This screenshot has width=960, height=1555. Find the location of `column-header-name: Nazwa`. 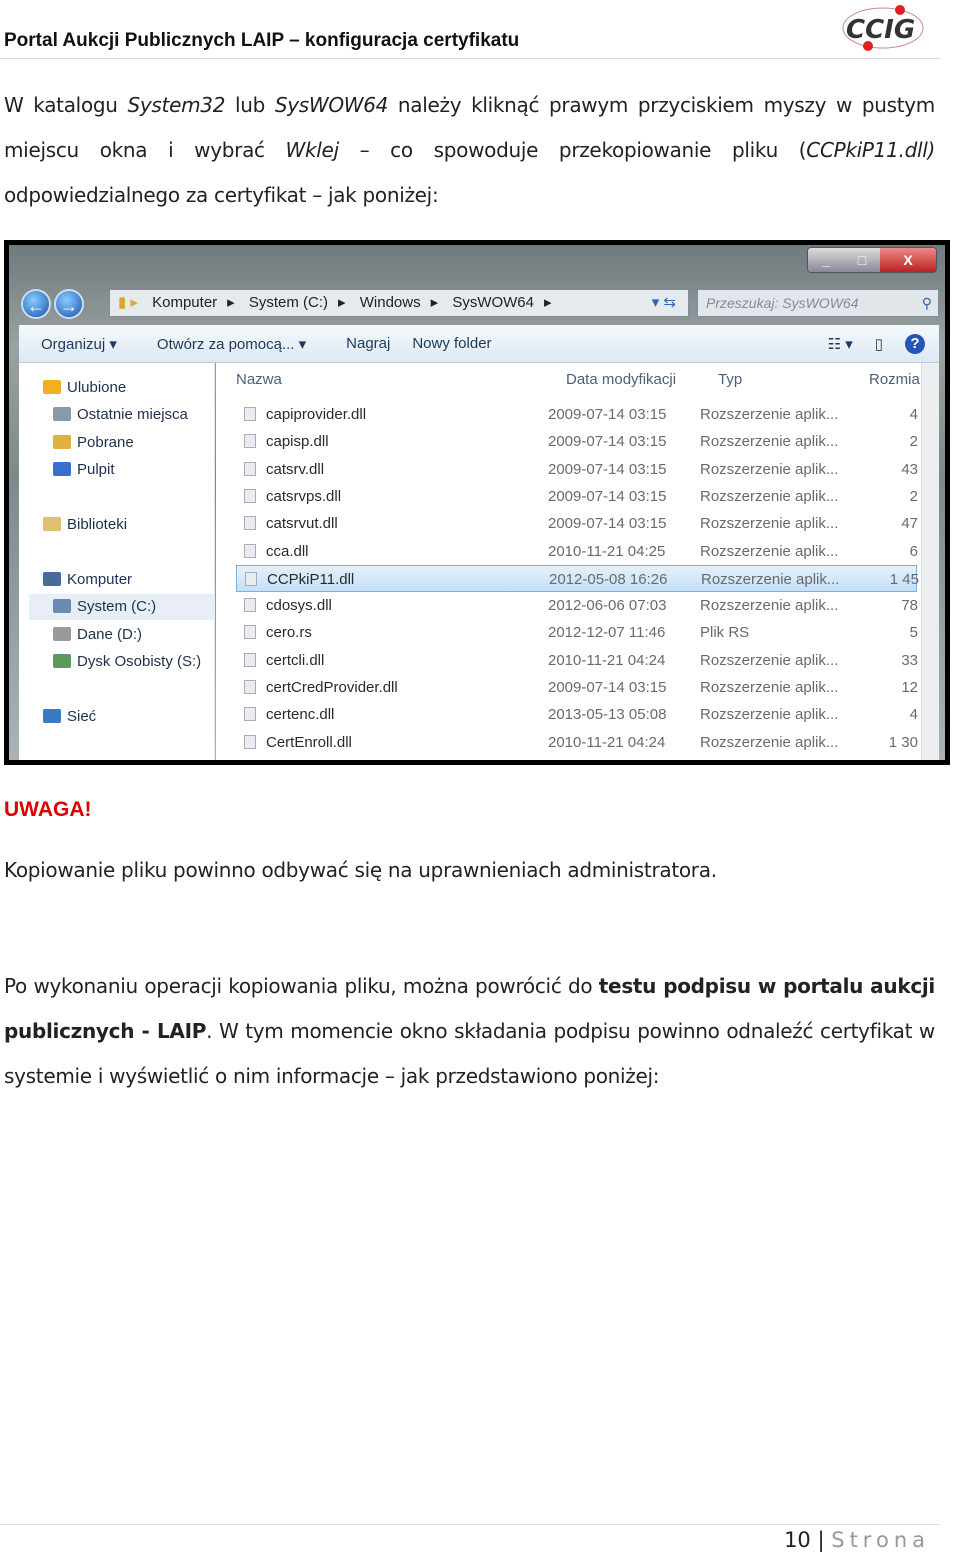

column-header-name: Nazwa is located at coordinates (259, 379).